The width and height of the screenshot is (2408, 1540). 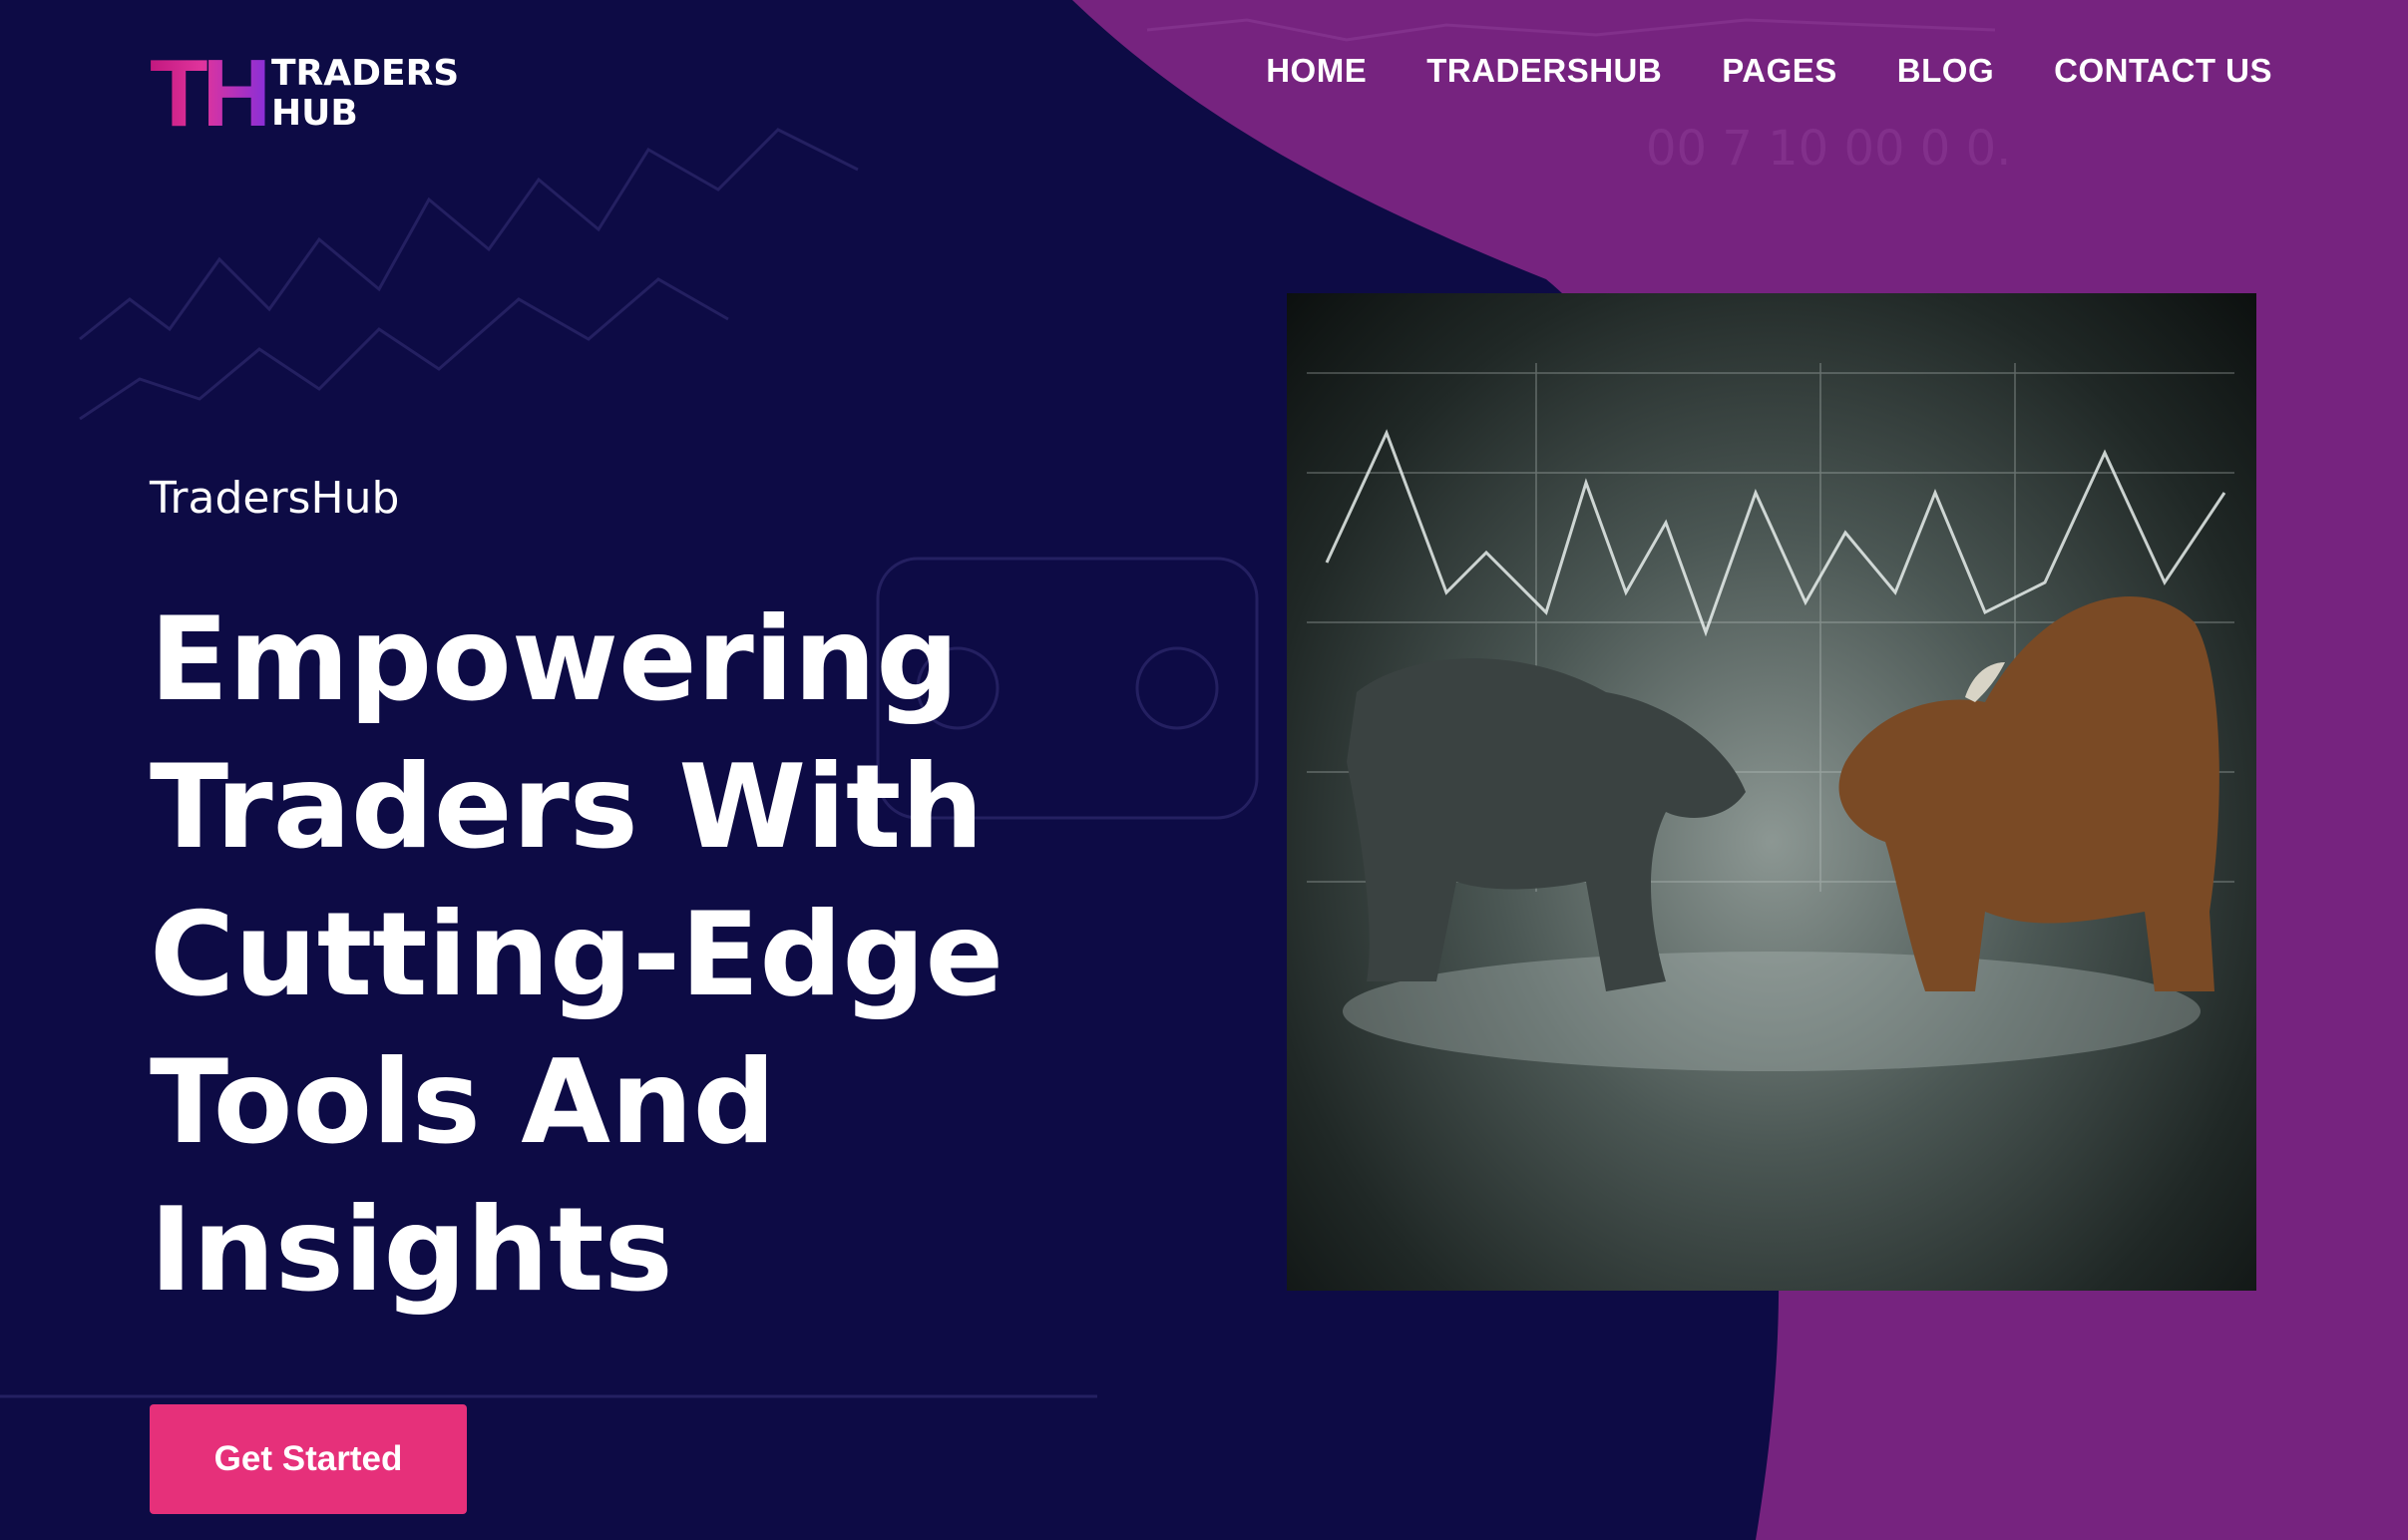 I want to click on nav-home: HOME, so click(x=1317, y=71).